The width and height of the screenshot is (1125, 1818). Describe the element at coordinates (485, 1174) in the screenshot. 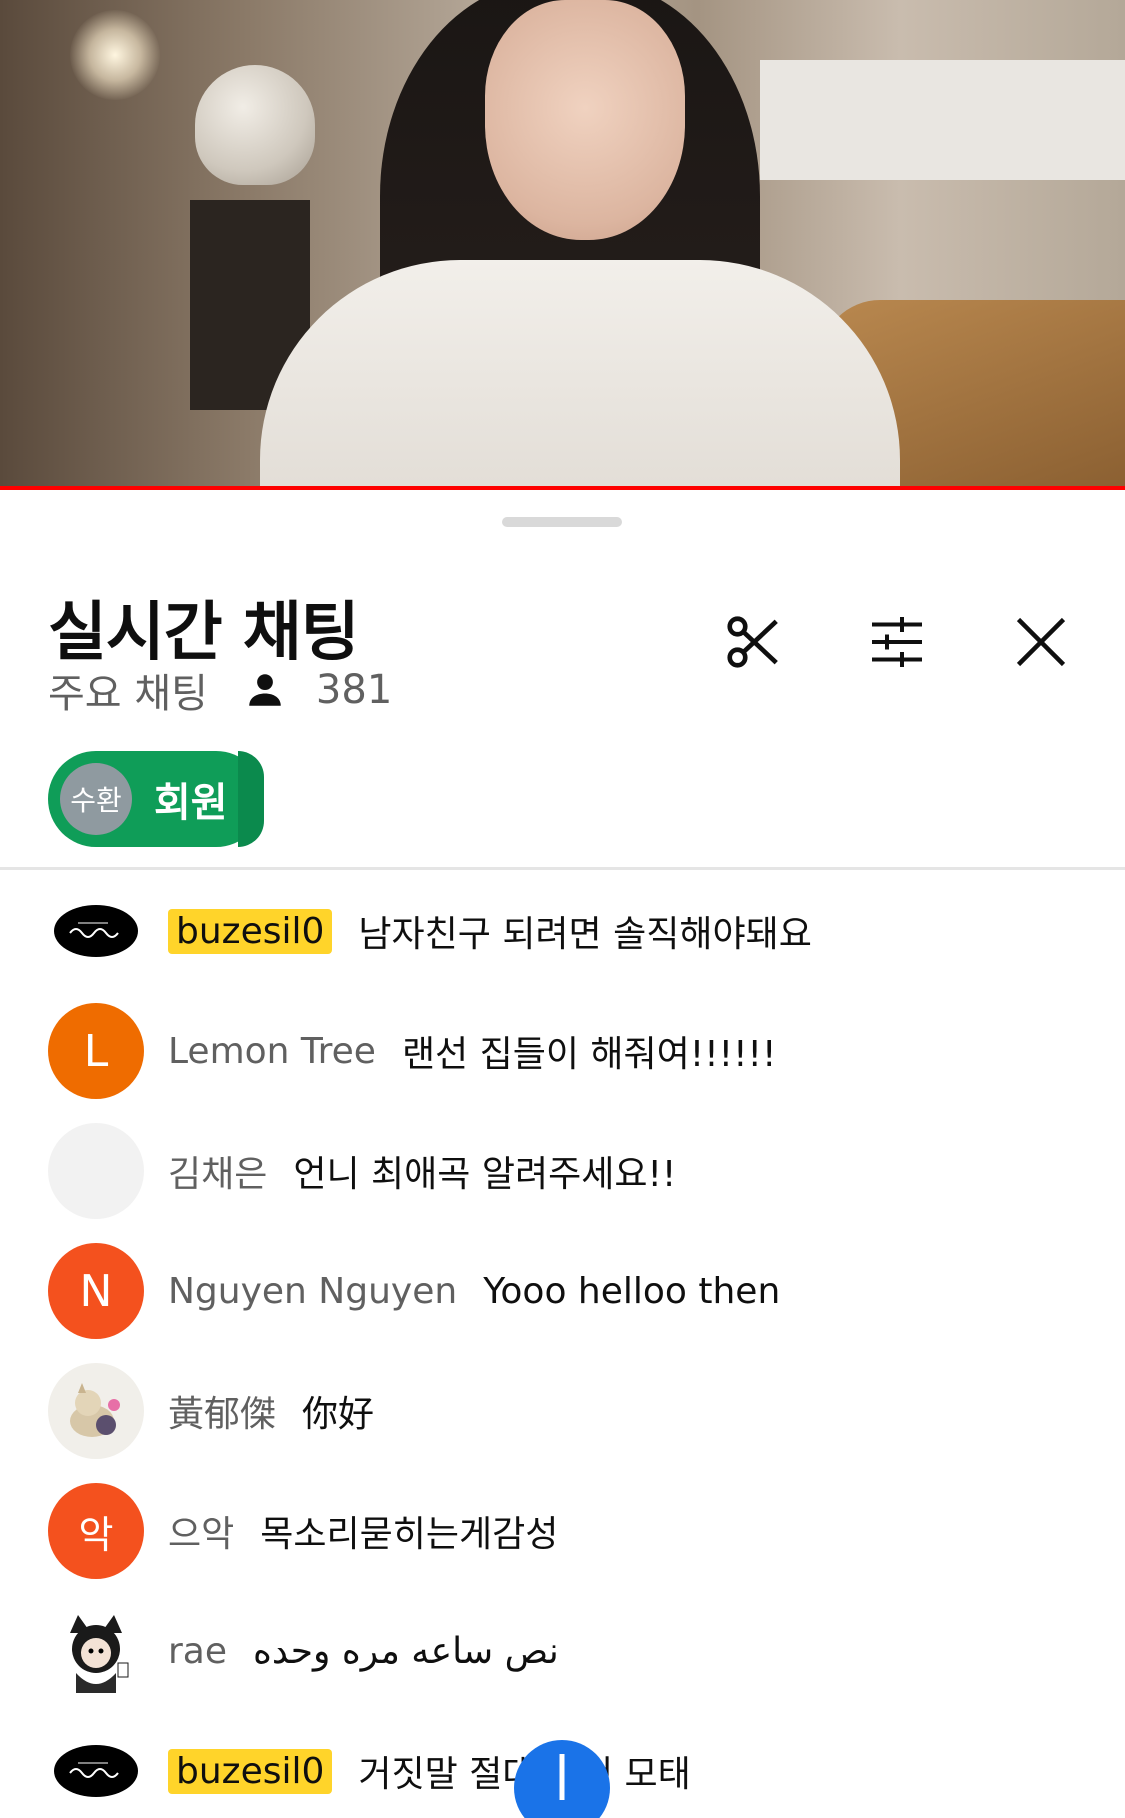

I see `message-text: 언니 최애곡 알려주세요!!` at that location.